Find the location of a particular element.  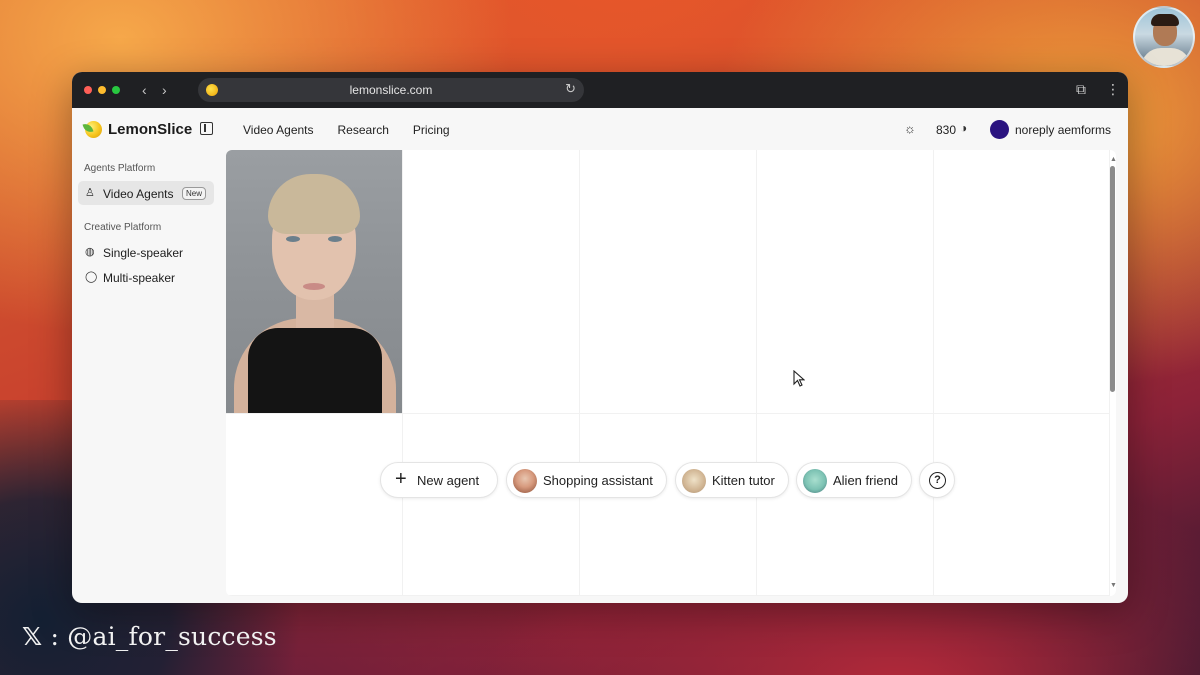

back-icon: ‹ is located at coordinates (144, 90).